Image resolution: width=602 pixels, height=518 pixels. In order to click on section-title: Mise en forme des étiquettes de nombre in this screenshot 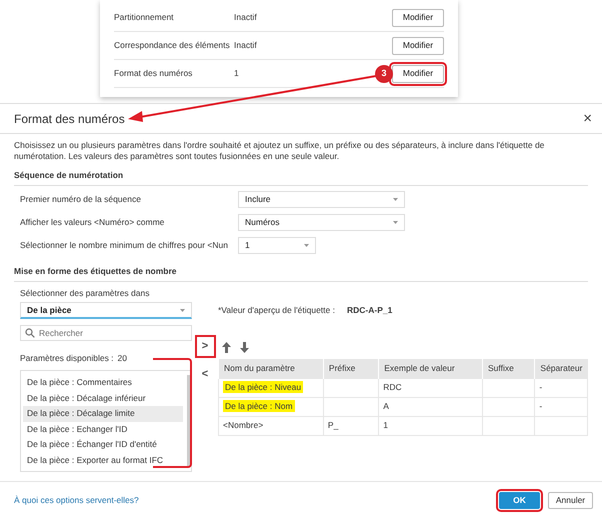, I will do `click(301, 273)`.